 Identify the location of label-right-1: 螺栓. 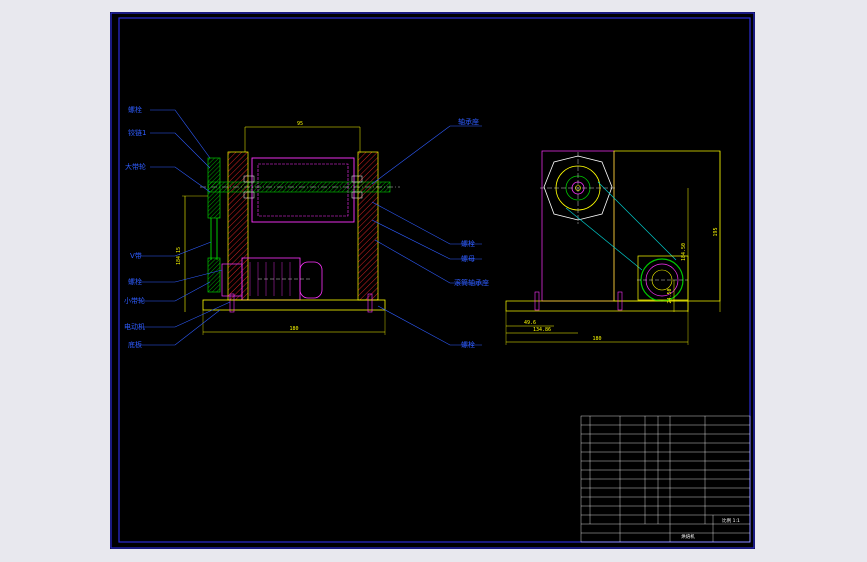
(468, 243).